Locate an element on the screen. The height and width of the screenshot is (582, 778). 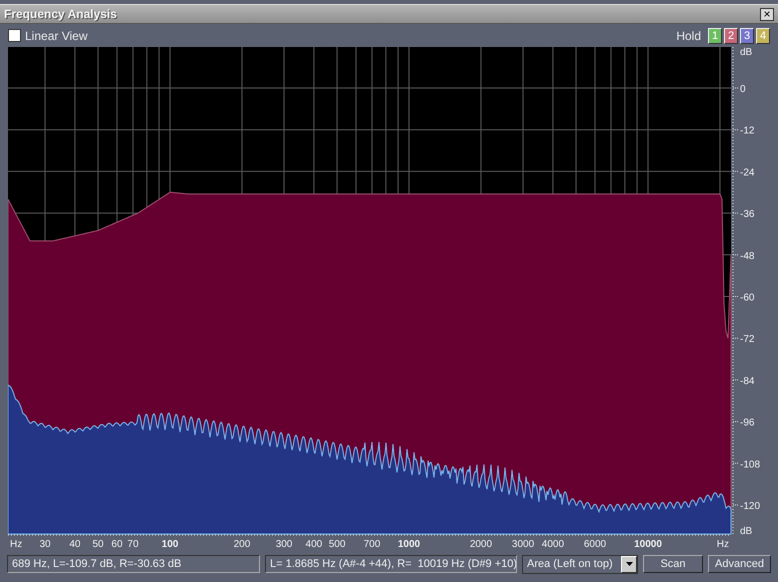
axis-label: 3000 is located at coordinates (523, 544).